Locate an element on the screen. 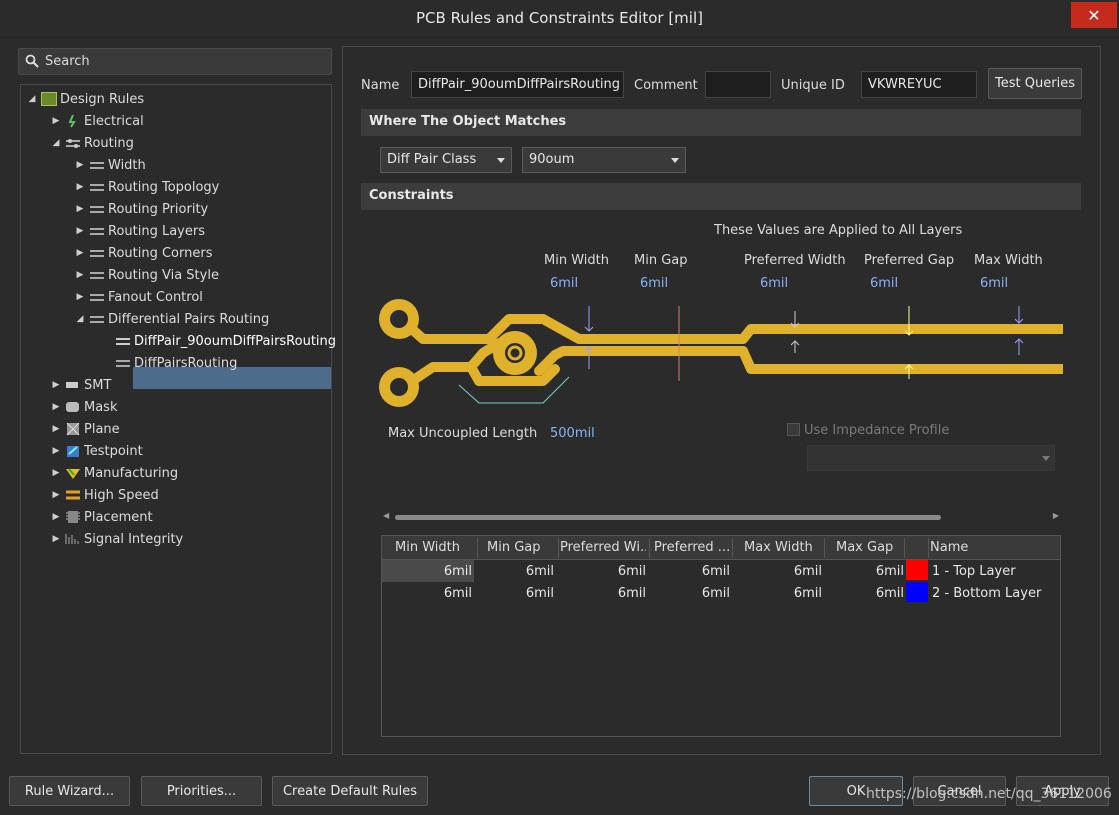 The image size is (1119, 815). tree-node-routing-corners: ▶ Routing Corners is located at coordinates (144, 253).